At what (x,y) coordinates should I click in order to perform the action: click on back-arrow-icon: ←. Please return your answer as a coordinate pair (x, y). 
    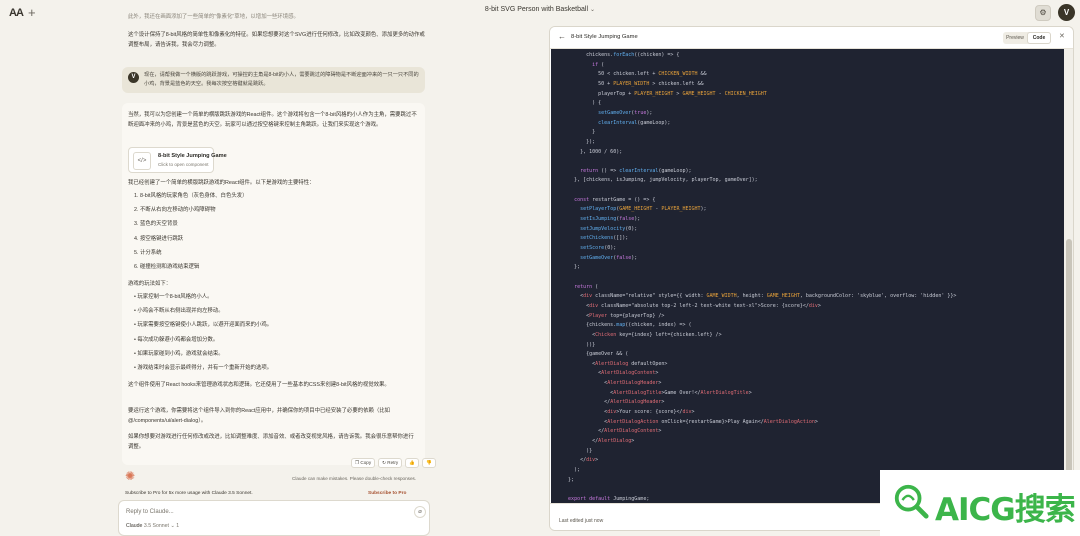
    Looking at the image, I should click on (562, 36).